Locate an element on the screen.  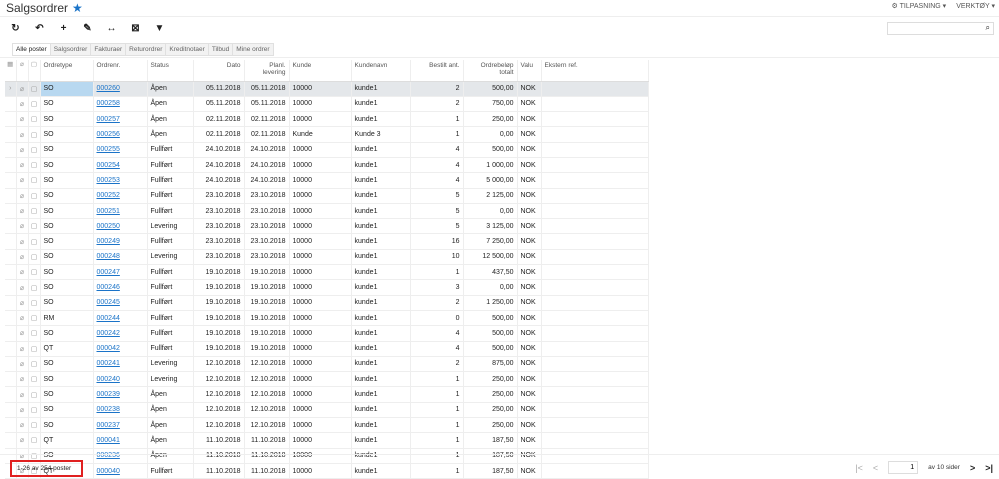
order-number-link: 000260 is located at coordinates (108, 88).